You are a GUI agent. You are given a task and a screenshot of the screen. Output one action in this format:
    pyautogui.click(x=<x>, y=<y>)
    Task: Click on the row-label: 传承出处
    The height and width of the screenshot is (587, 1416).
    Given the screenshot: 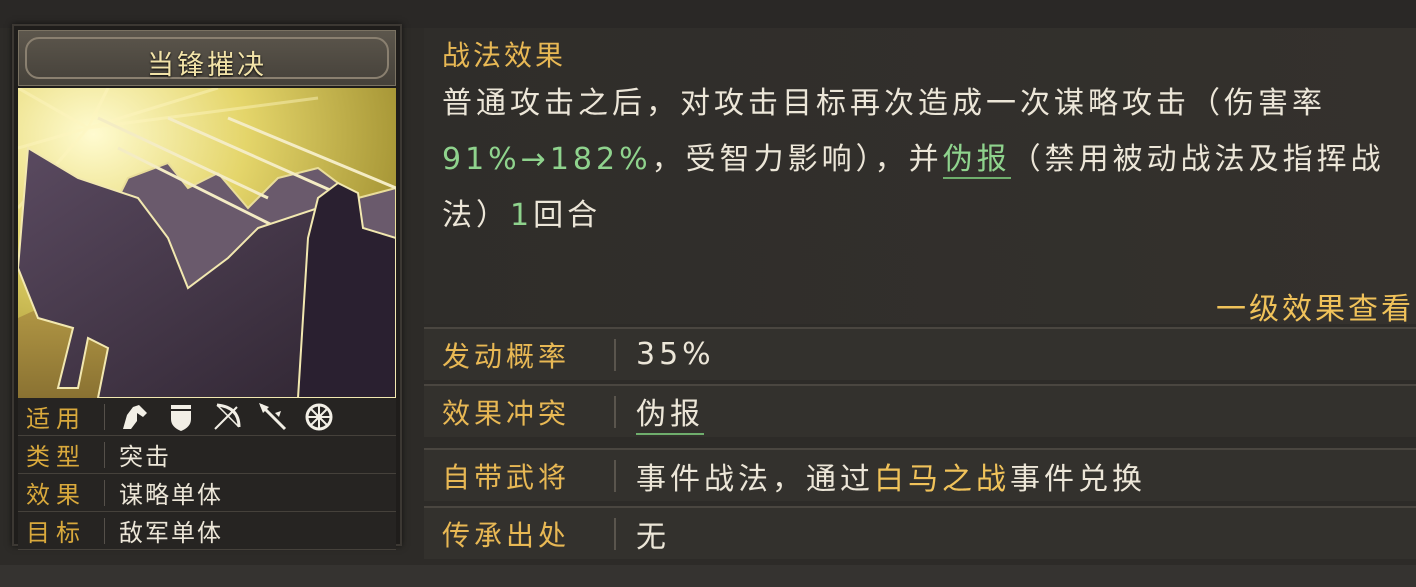 What is the action you would take?
    pyautogui.click(x=506, y=535)
    